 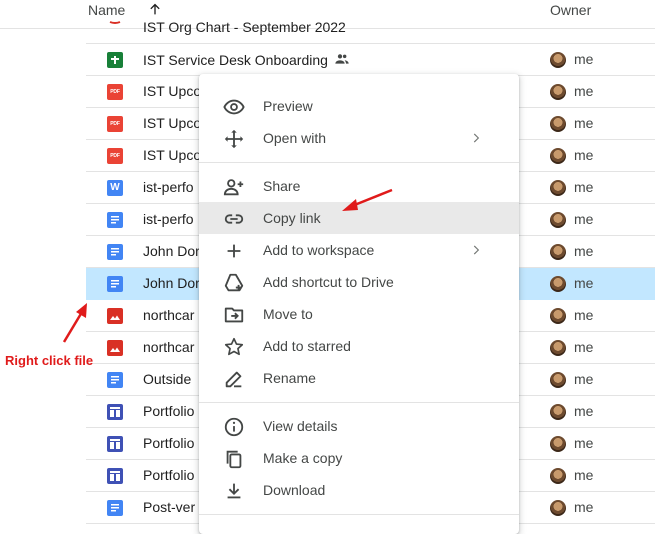 I want to click on menu-item-share: Share, so click(x=359, y=186).